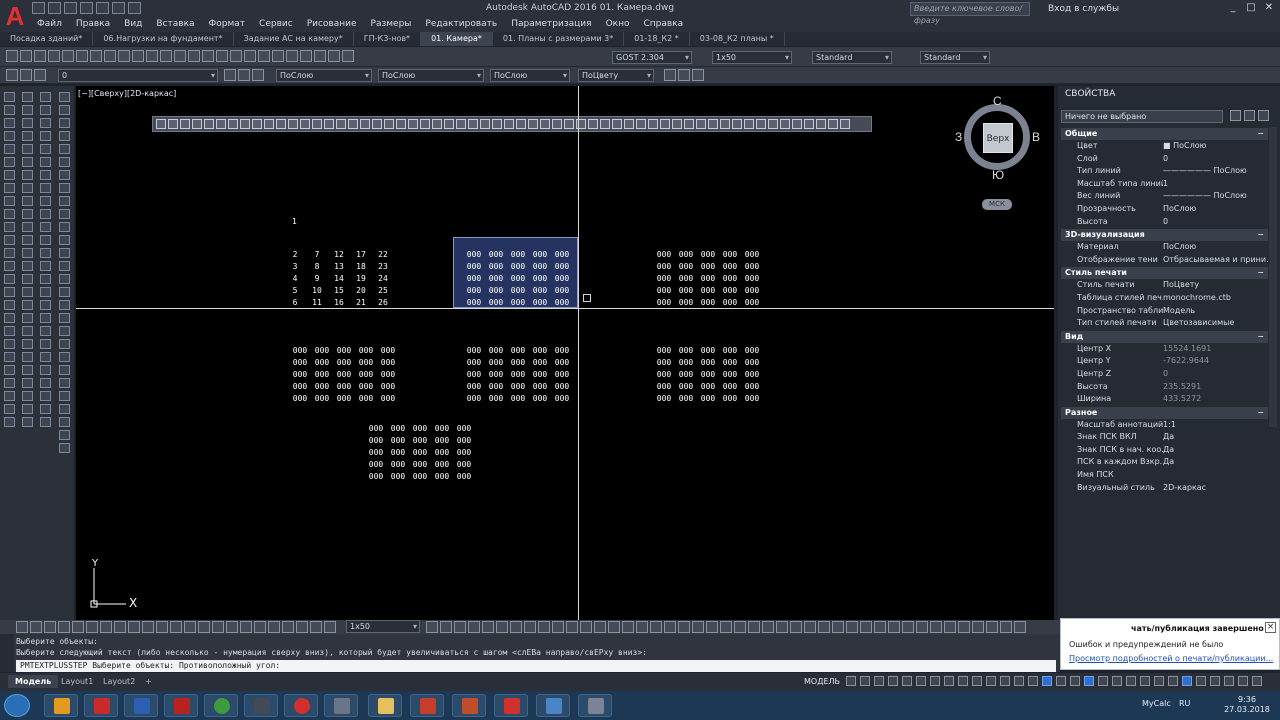  What do you see at coordinates (127, 93) in the screenshot?
I see `viewport-controls: [−][Сверху][2D-каркас]` at bounding box center [127, 93].